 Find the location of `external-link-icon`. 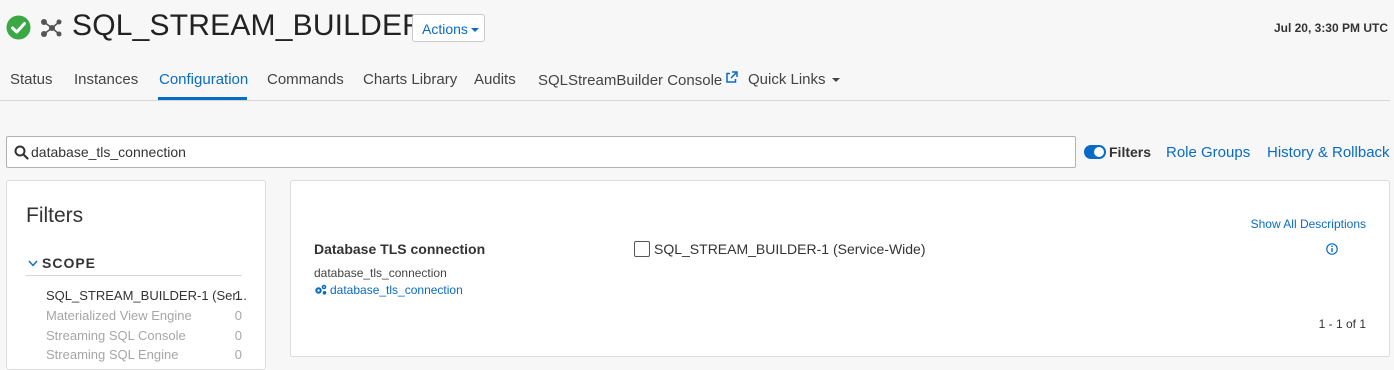

external-link-icon is located at coordinates (732, 77).